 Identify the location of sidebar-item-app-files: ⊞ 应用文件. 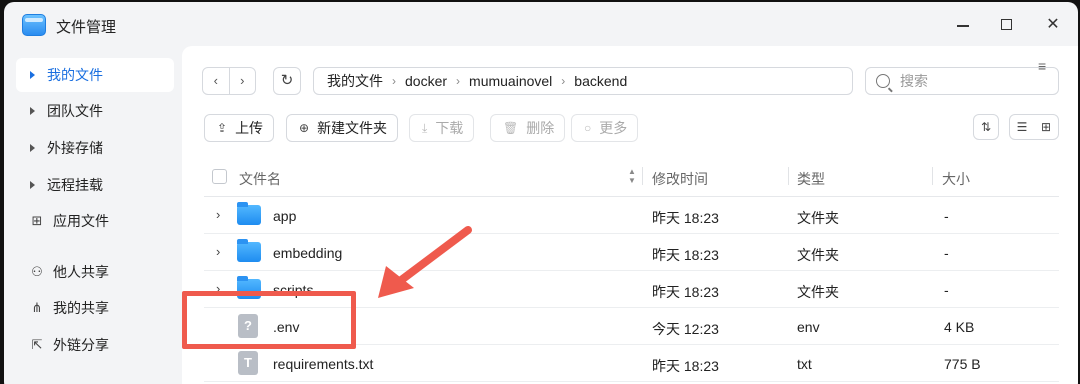
(95, 221).